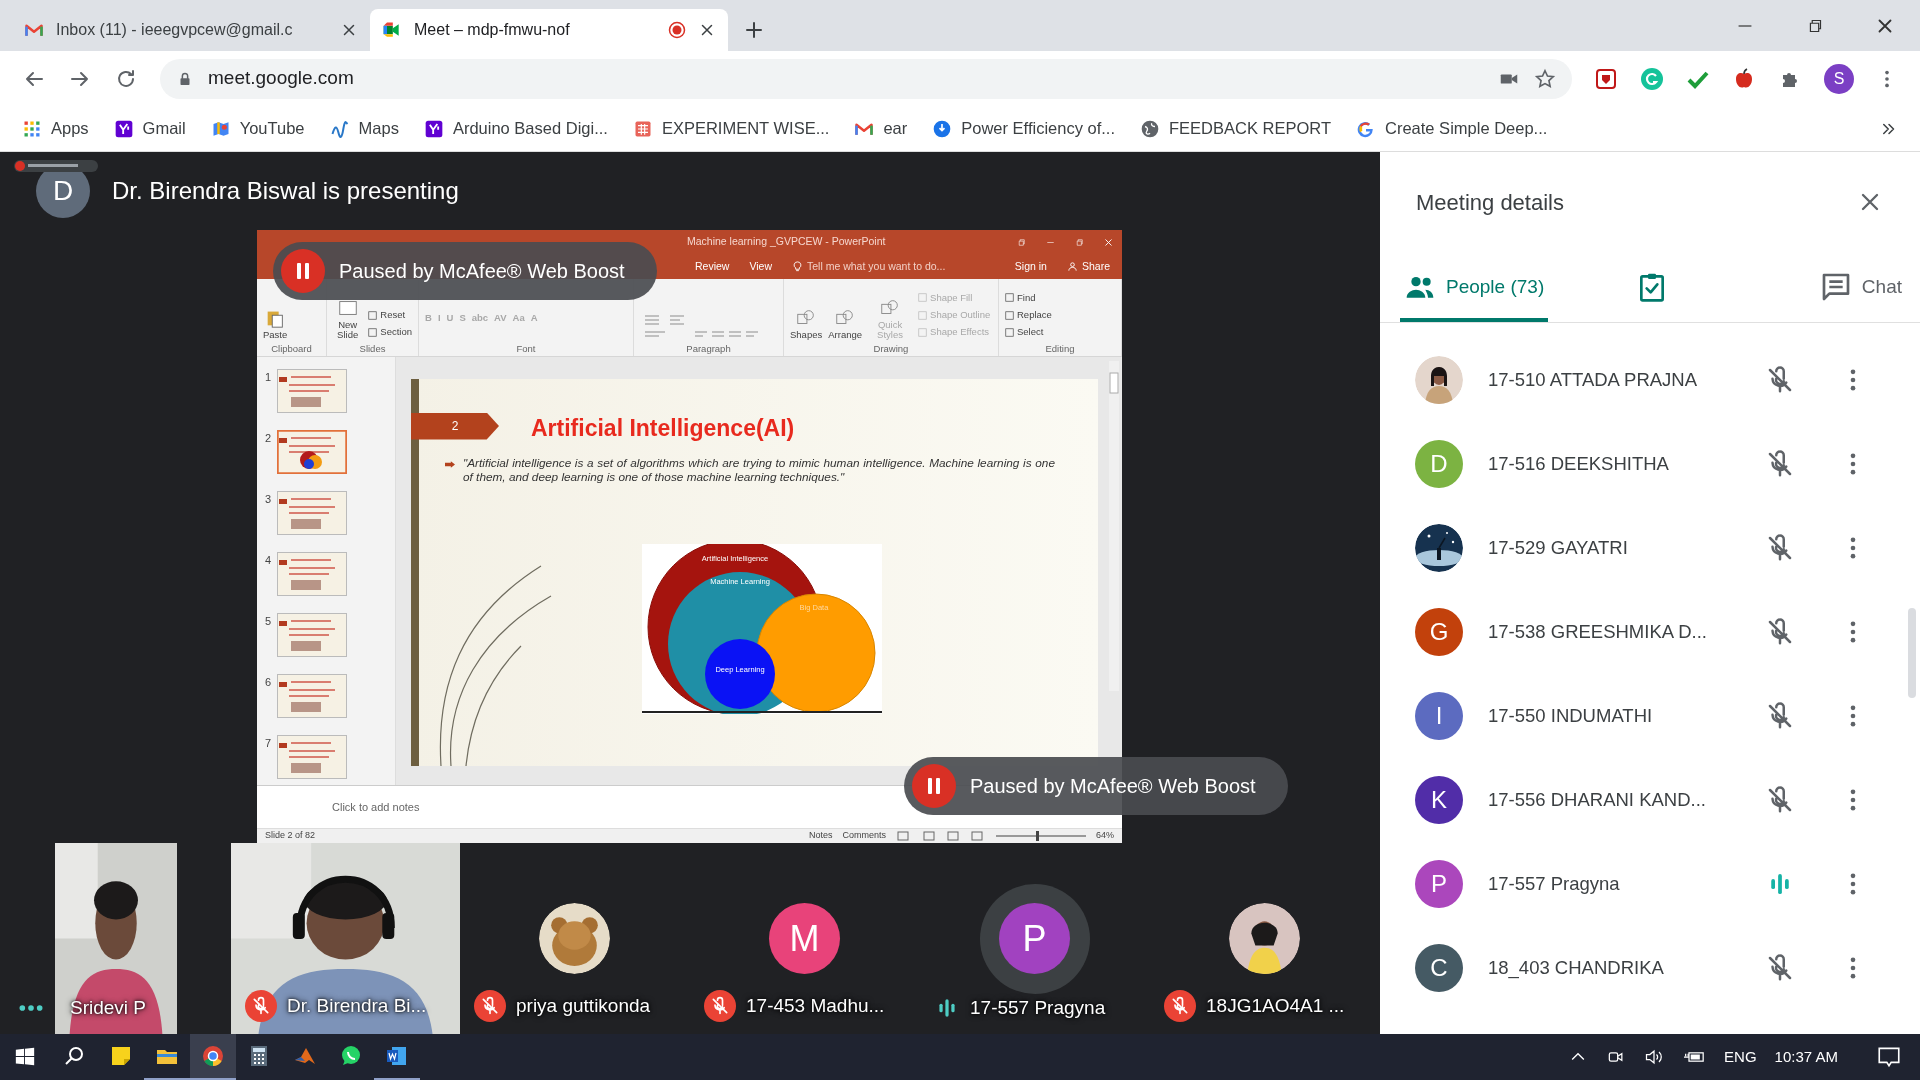 The image size is (1920, 1080). What do you see at coordinates (786, 242) in the screenshot?
I see `window-title: Machine learning _GVPCEW - PowerPoint` at bounding box center [786, 242].